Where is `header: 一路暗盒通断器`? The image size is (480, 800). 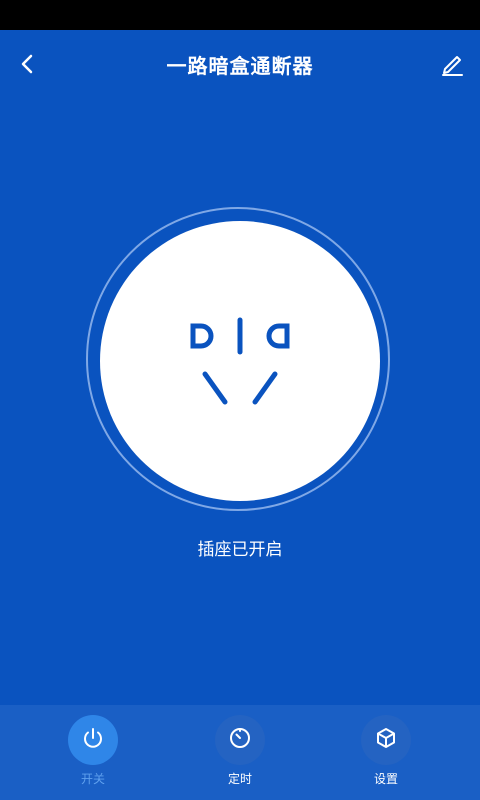 header: 一路暗盒通断器 is located at coordinates (240, 65).